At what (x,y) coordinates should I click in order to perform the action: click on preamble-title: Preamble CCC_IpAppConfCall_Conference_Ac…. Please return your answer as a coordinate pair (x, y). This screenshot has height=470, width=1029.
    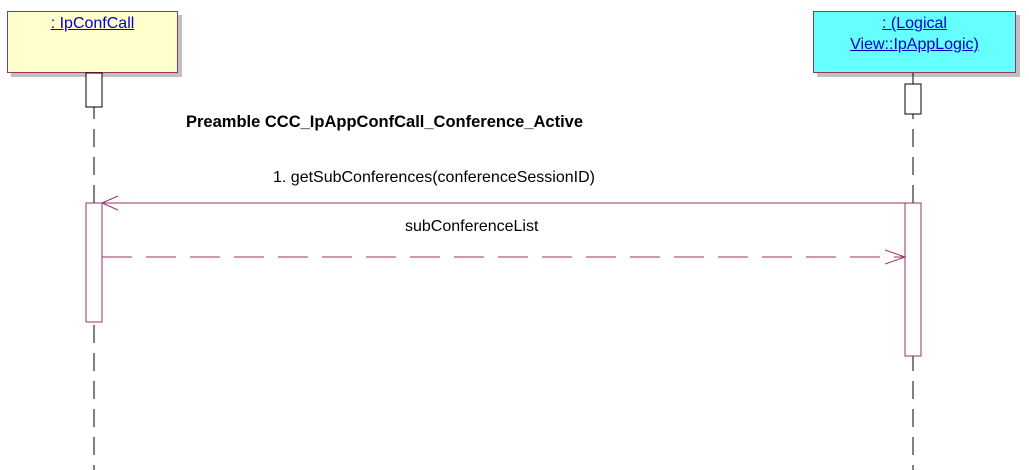
    Looking at the image, I should click on (385, 122).